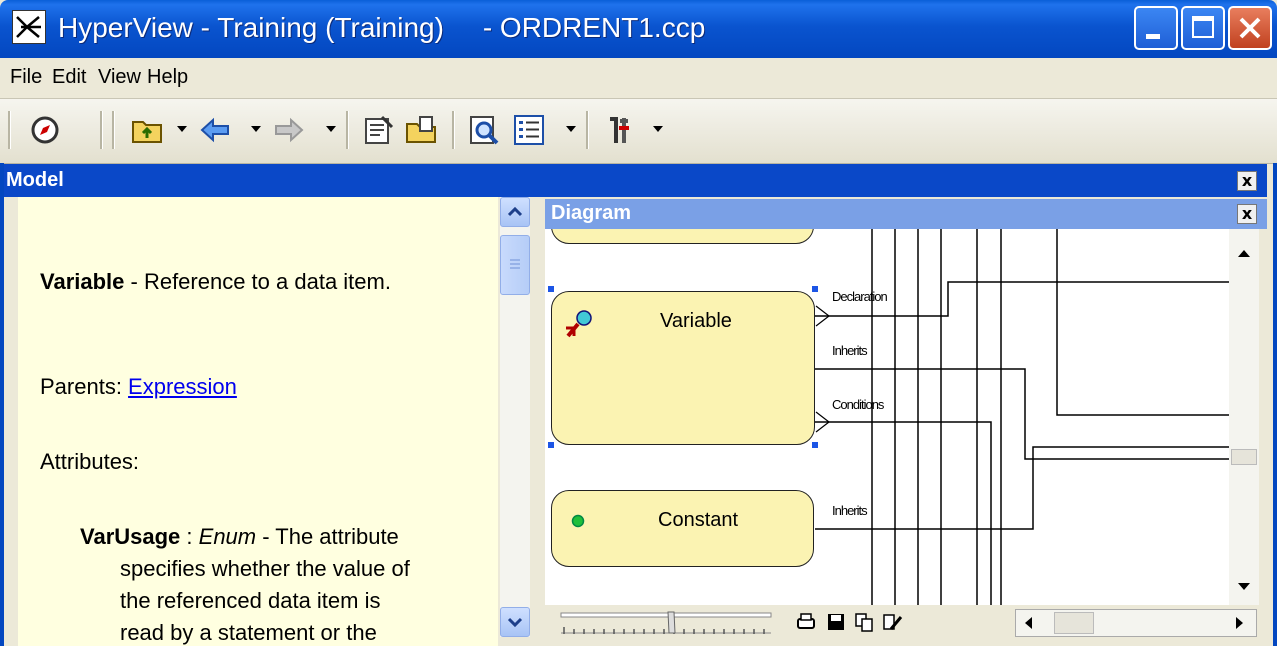  Describe the element at coordinates (1203, 28) in the screenshot. I see `maximize-button` at that location.